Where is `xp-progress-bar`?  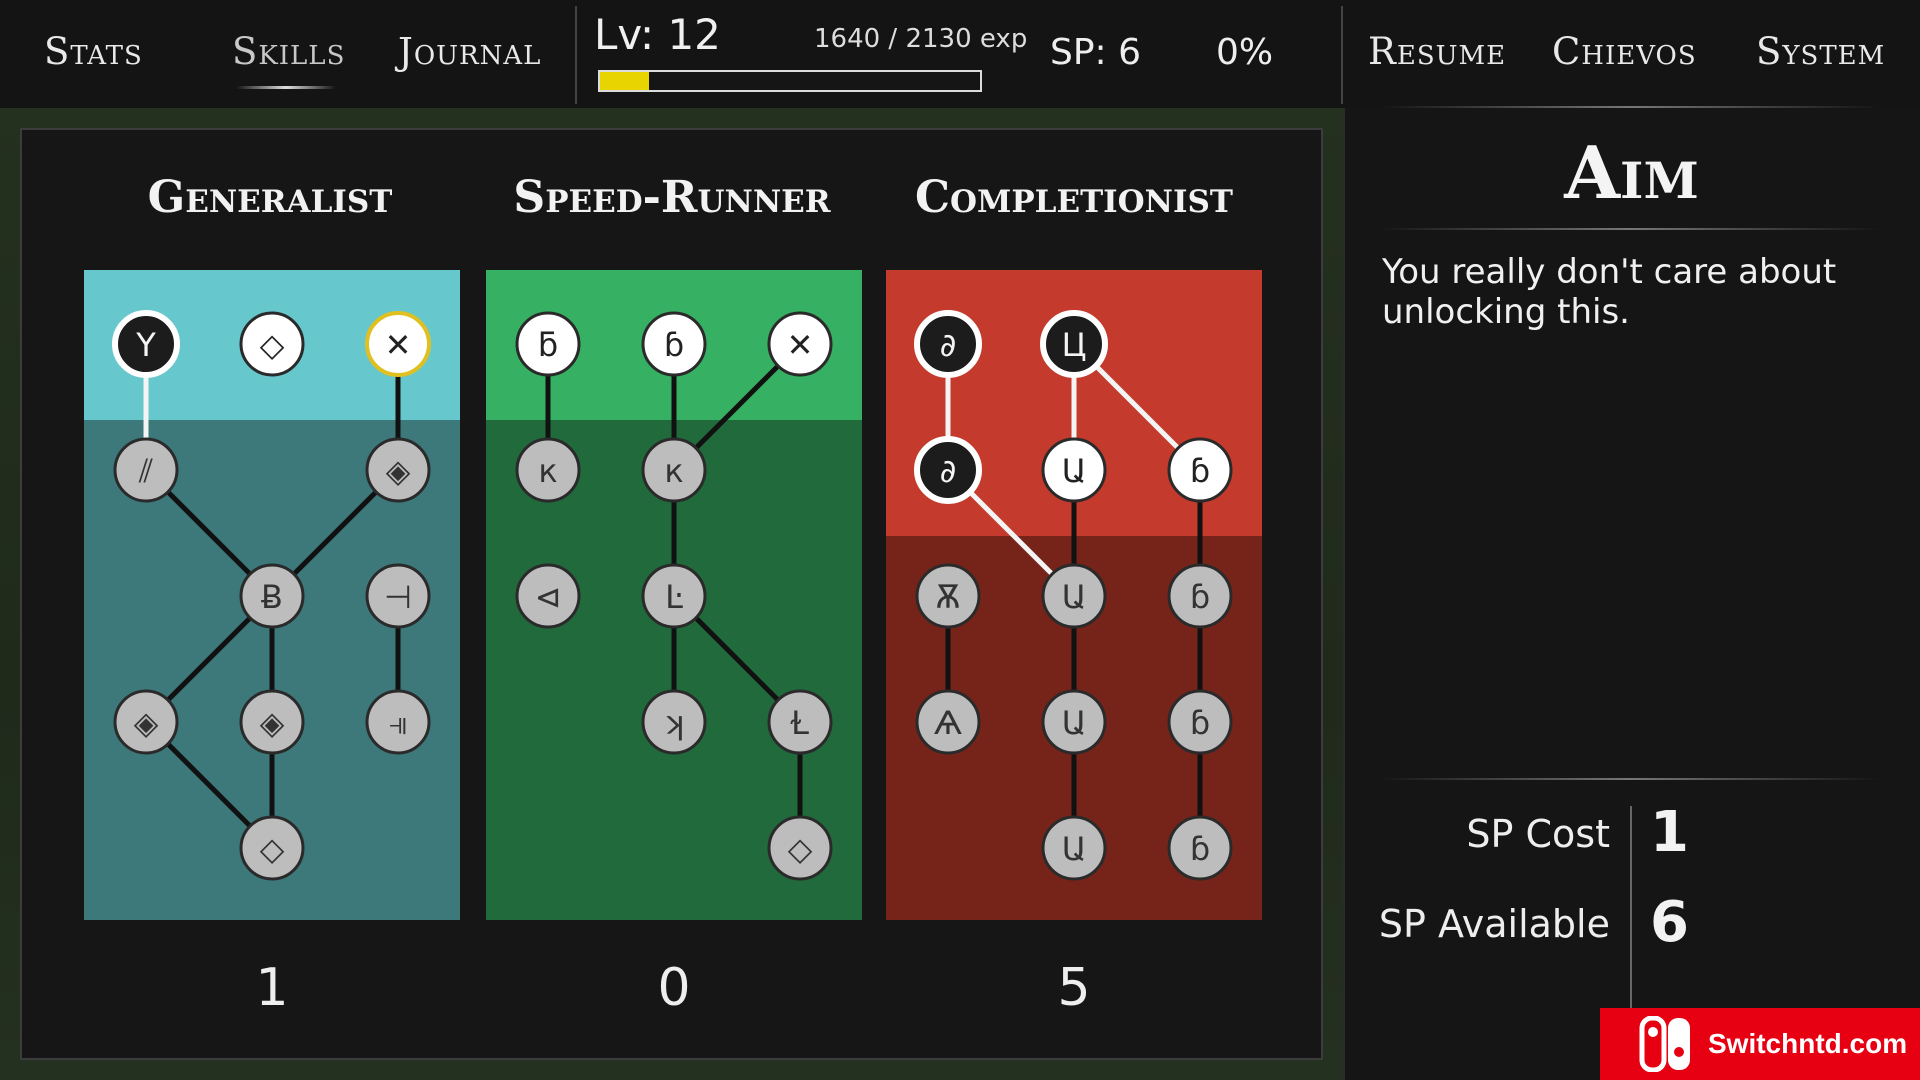 xp-progress-bar is located at coordinates (790, 81).